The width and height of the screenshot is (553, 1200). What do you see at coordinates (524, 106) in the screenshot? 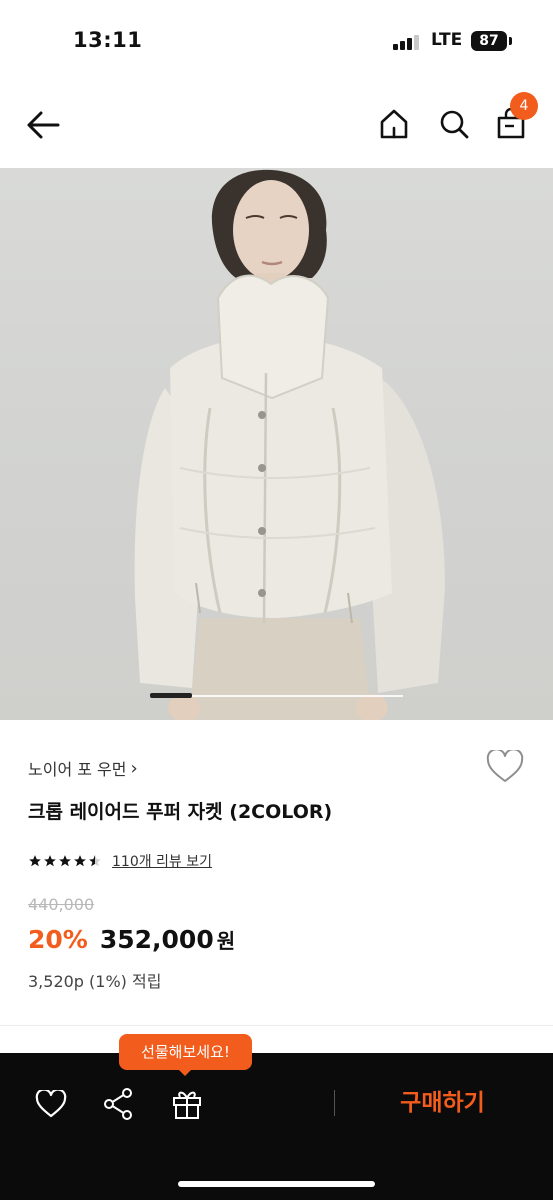
I see `cart-count-badge: 4` at bounding box center [524, 106].